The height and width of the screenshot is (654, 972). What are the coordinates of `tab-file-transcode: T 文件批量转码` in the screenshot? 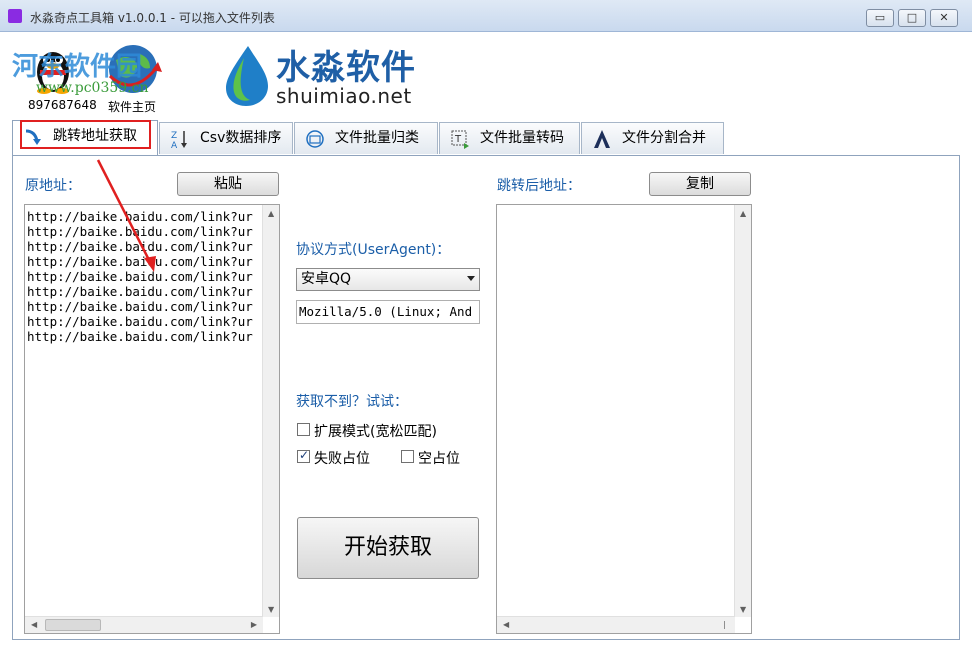 It's located at (509, 138).